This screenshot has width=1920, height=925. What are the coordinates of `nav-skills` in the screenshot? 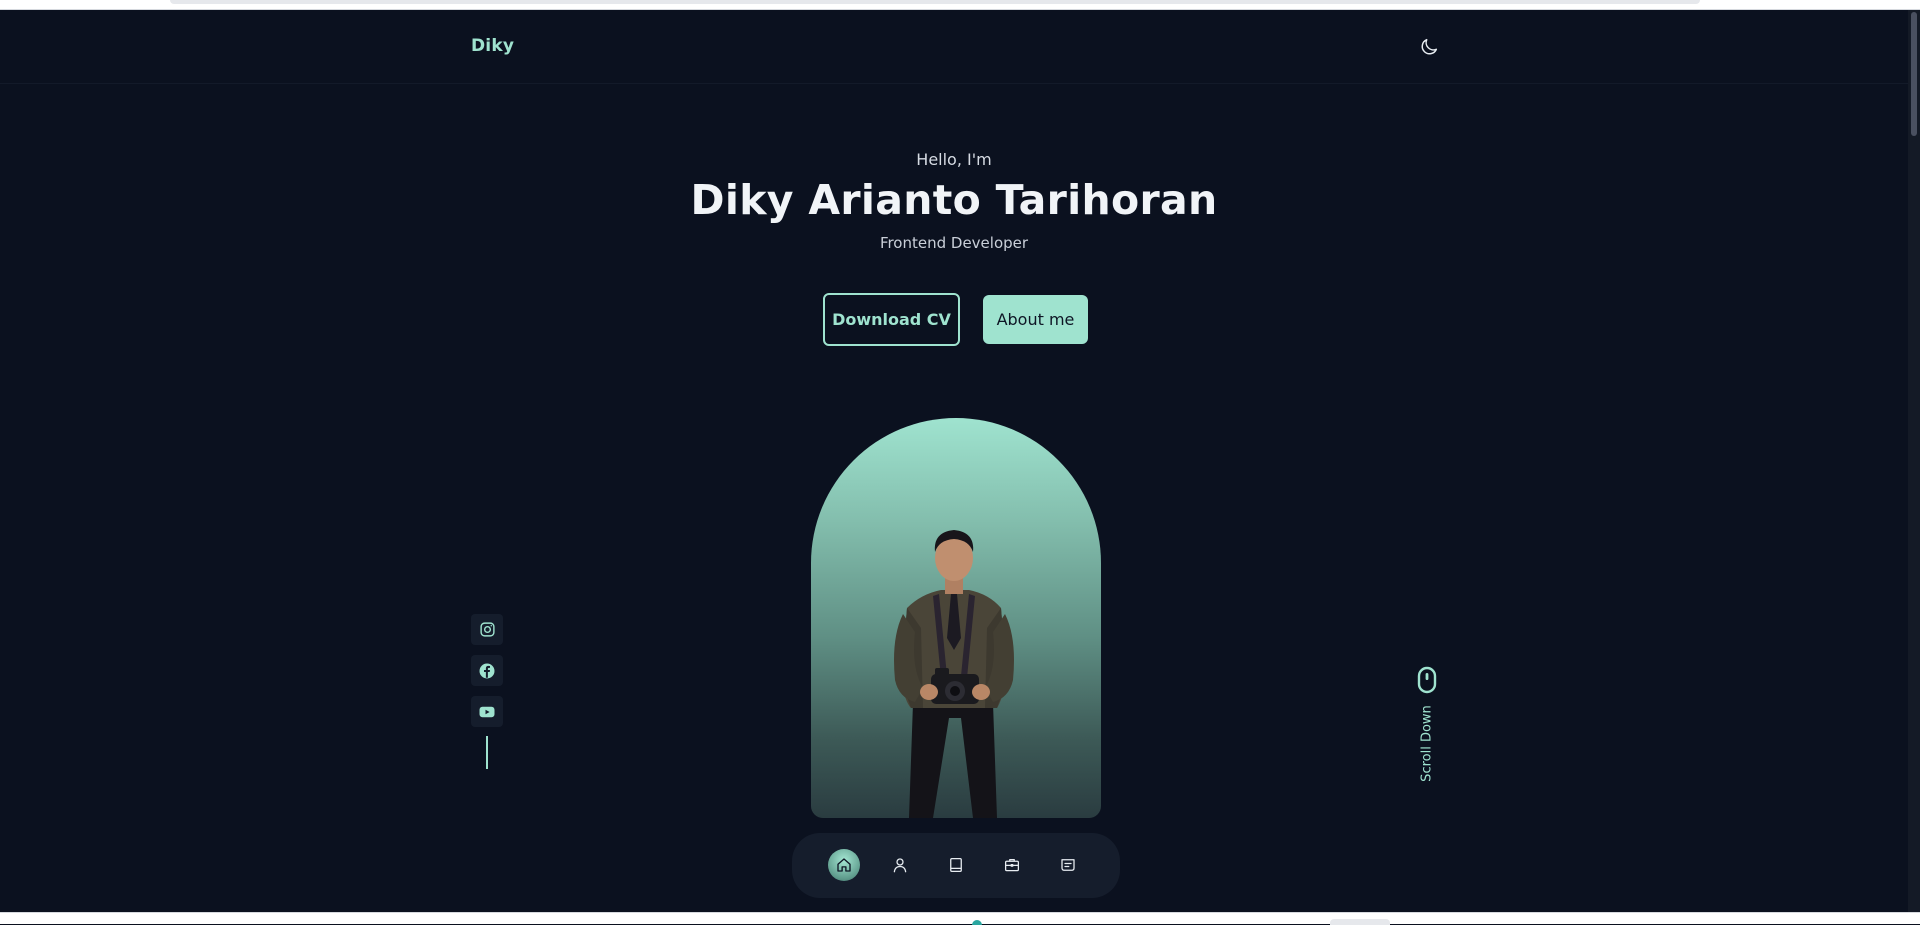 It's located at (956, 865).